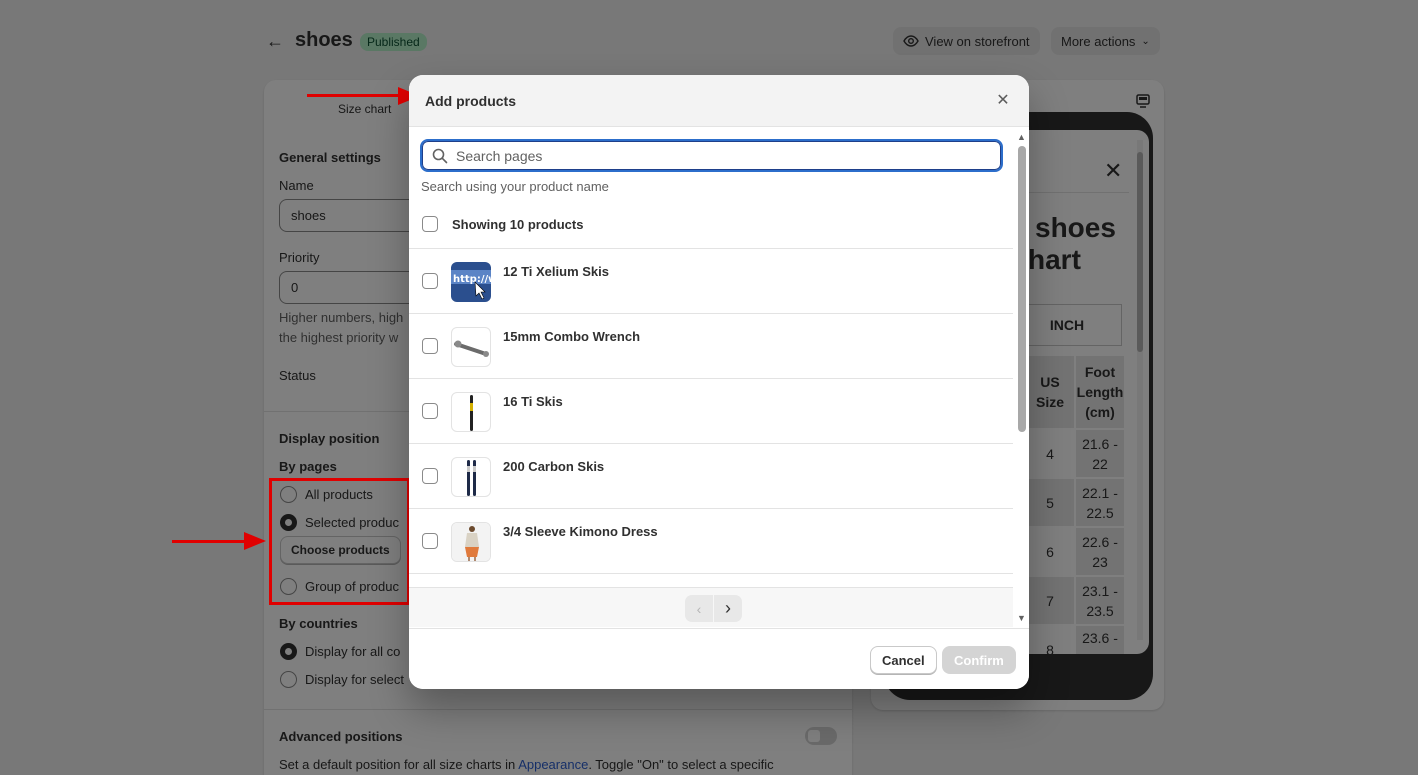 The height and width of the screenshot is (775, 1418). Describe the element at coordinates (903, 660) in the screenshot. I see `cancel-button: Cancel` at that location.